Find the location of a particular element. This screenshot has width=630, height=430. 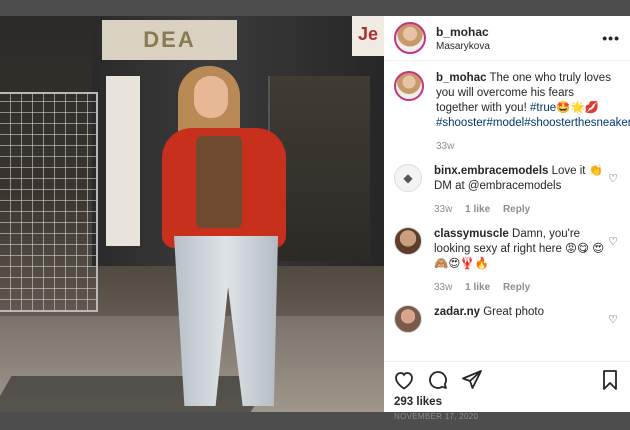

comment-username: zadar.ny is located at coordinates (457, 312).